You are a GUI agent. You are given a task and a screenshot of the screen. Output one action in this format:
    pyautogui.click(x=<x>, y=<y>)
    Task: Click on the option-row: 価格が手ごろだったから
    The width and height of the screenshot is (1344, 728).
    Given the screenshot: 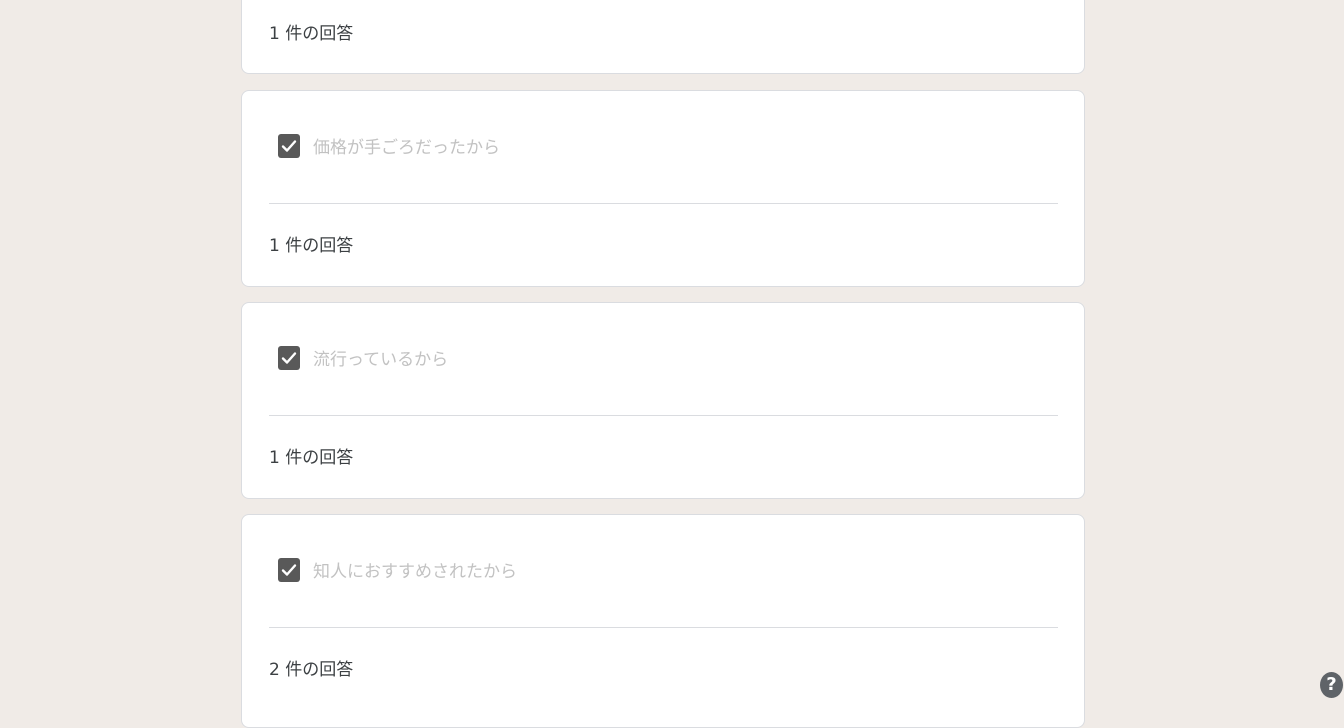 What is the action you would take?
    pyautogui.click(x=389, y=145)
    